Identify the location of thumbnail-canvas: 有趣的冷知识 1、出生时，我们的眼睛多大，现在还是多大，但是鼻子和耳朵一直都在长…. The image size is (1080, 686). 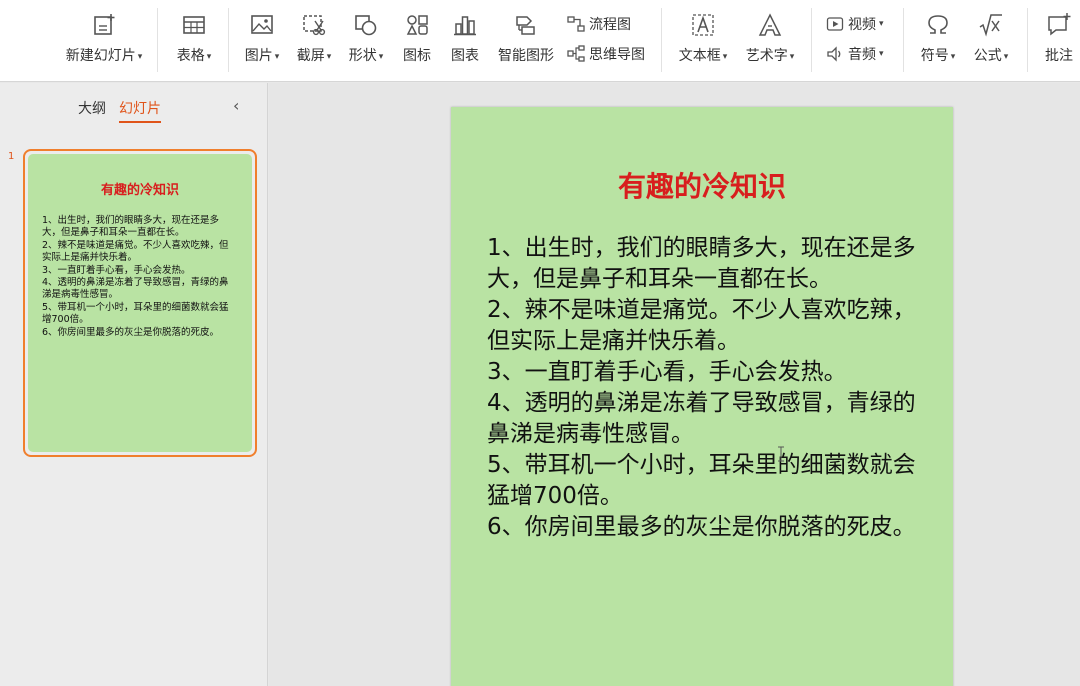
(140, 303).